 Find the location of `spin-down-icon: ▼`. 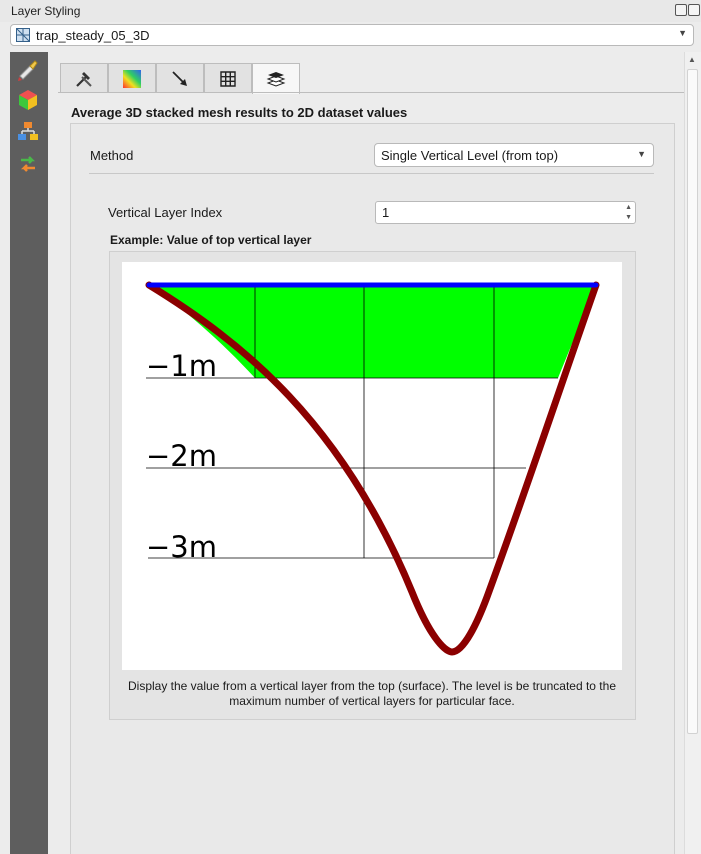

spin-down-icon: ▼ is located at coordinates (628, 217).